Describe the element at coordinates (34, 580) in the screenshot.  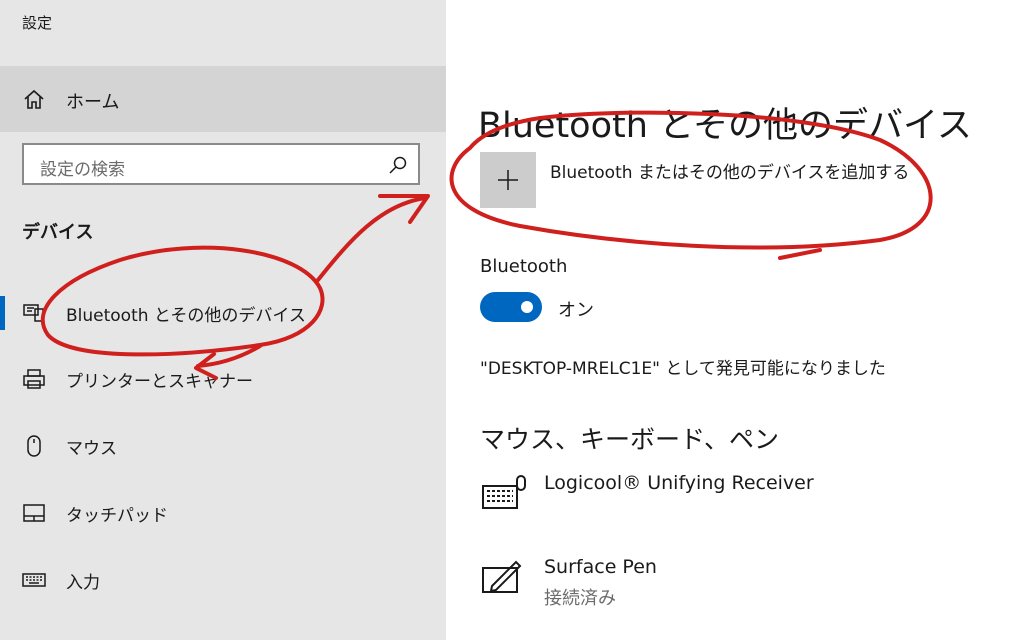
I see `keyboard-icon` at that location.